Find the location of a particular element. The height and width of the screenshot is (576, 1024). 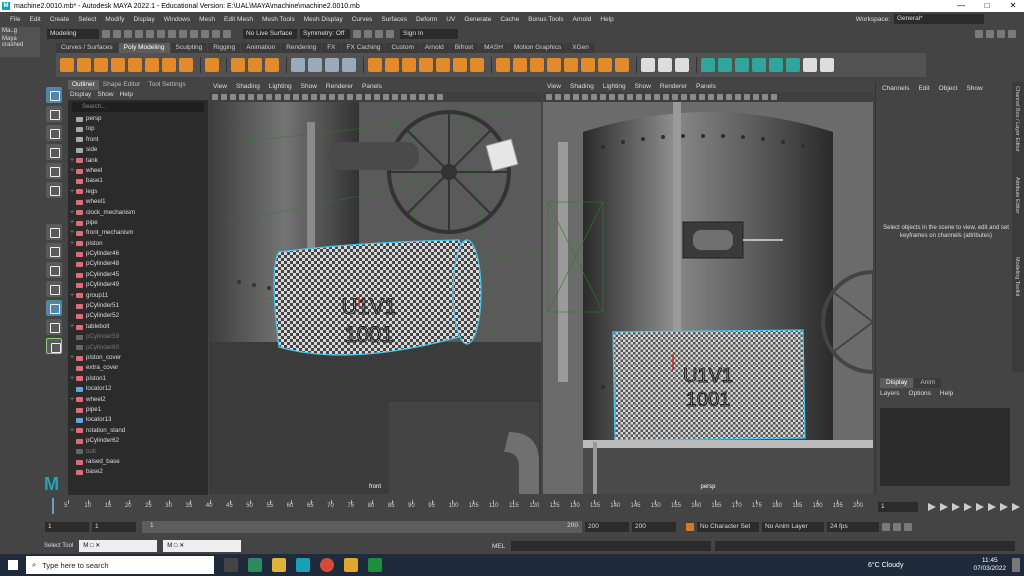

pycharm-icon is located at coordinates (375, 565).